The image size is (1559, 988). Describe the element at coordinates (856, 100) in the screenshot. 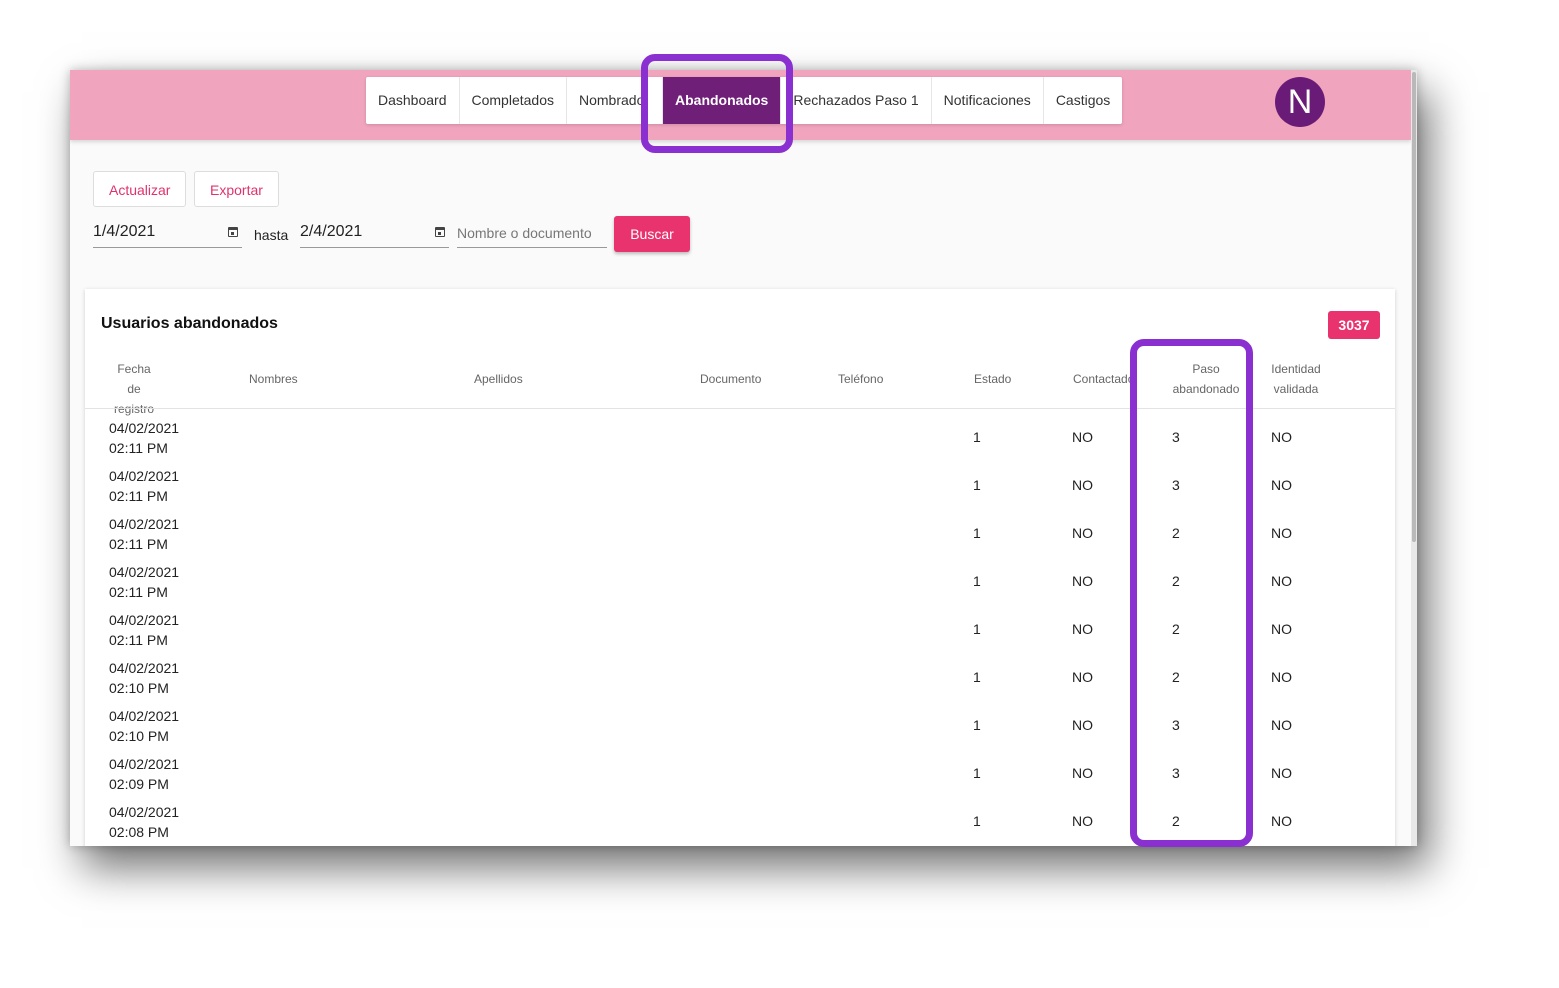

I see `tab-rechazados-paso-1: Rechazados Paso 1` at that location.